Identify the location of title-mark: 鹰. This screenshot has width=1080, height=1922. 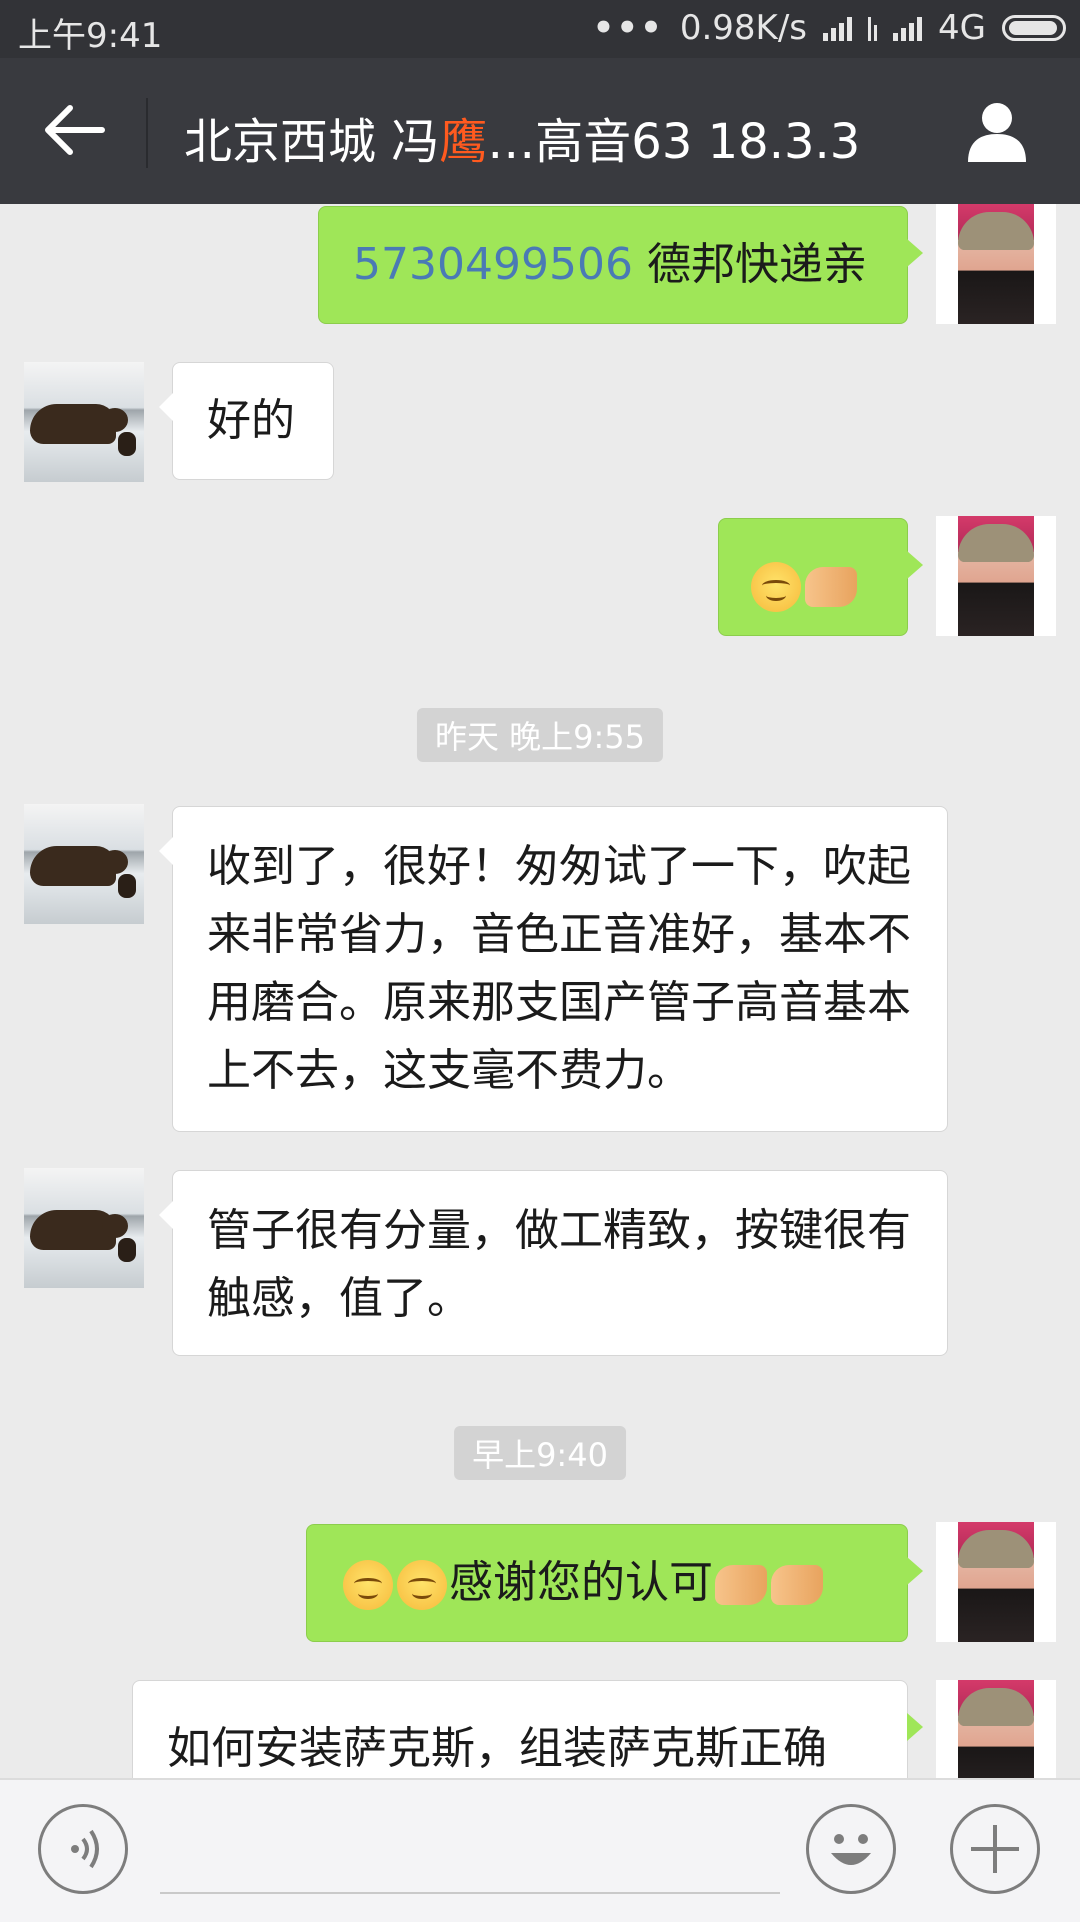
(463, 142).